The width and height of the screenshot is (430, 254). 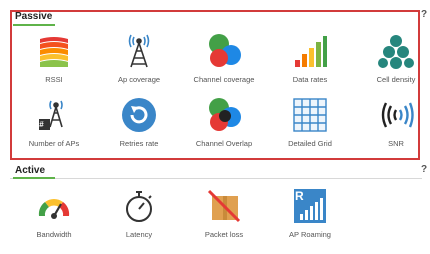 What do you see at coordinates (139, 143) in the screenshot?
I see `tool-label: Retries rate` at bounding box center [139, 143].